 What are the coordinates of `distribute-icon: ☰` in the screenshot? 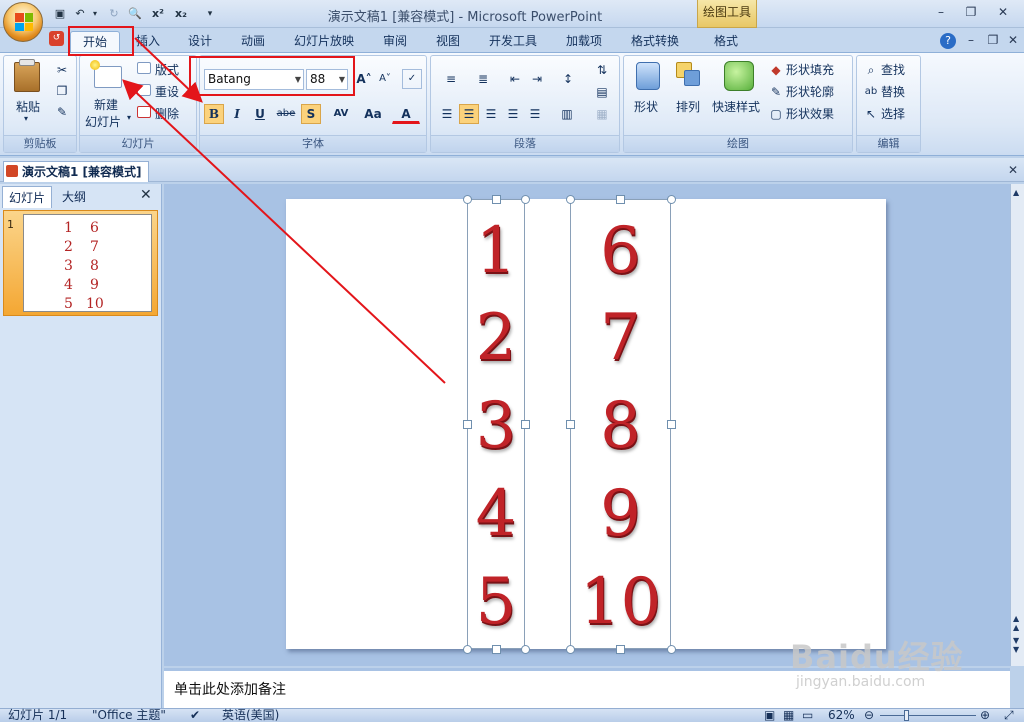 It's located at (535, 114).